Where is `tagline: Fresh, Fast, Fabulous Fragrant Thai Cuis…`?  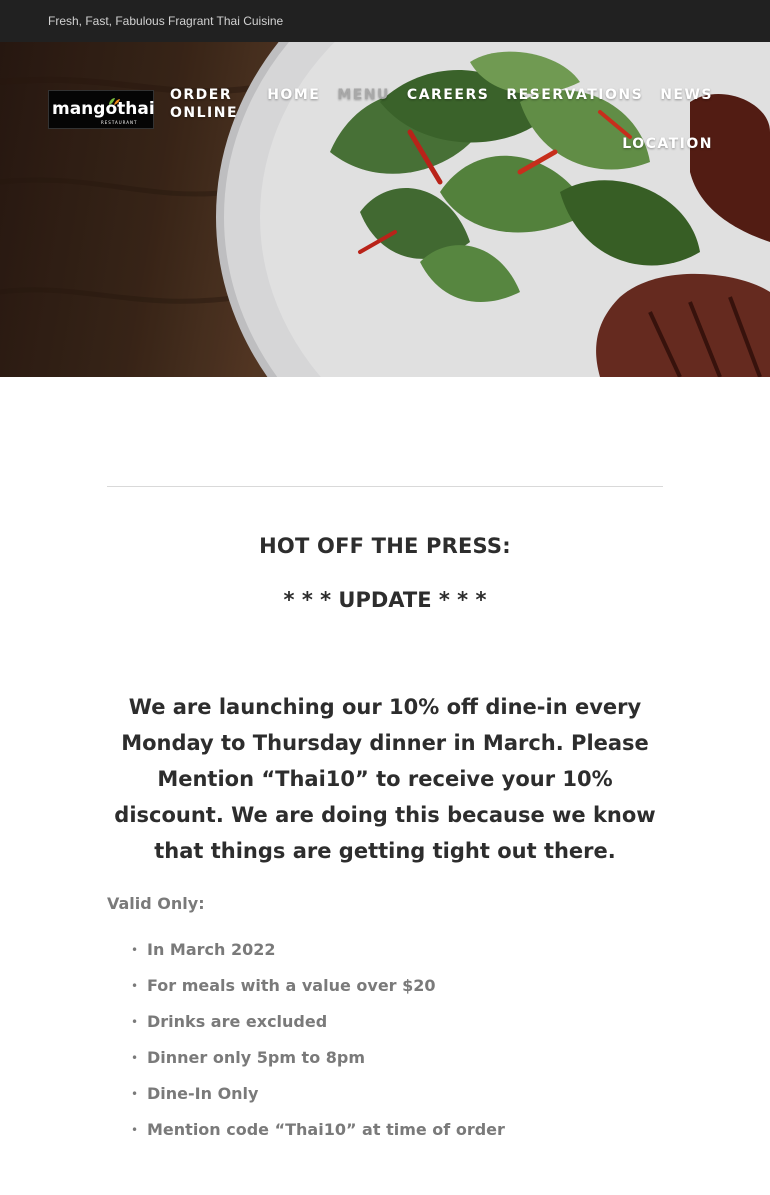
tagline: Fresh, Fast, Fabulous Fragrant Thai Cuis… is located at coordinates (166, 21).